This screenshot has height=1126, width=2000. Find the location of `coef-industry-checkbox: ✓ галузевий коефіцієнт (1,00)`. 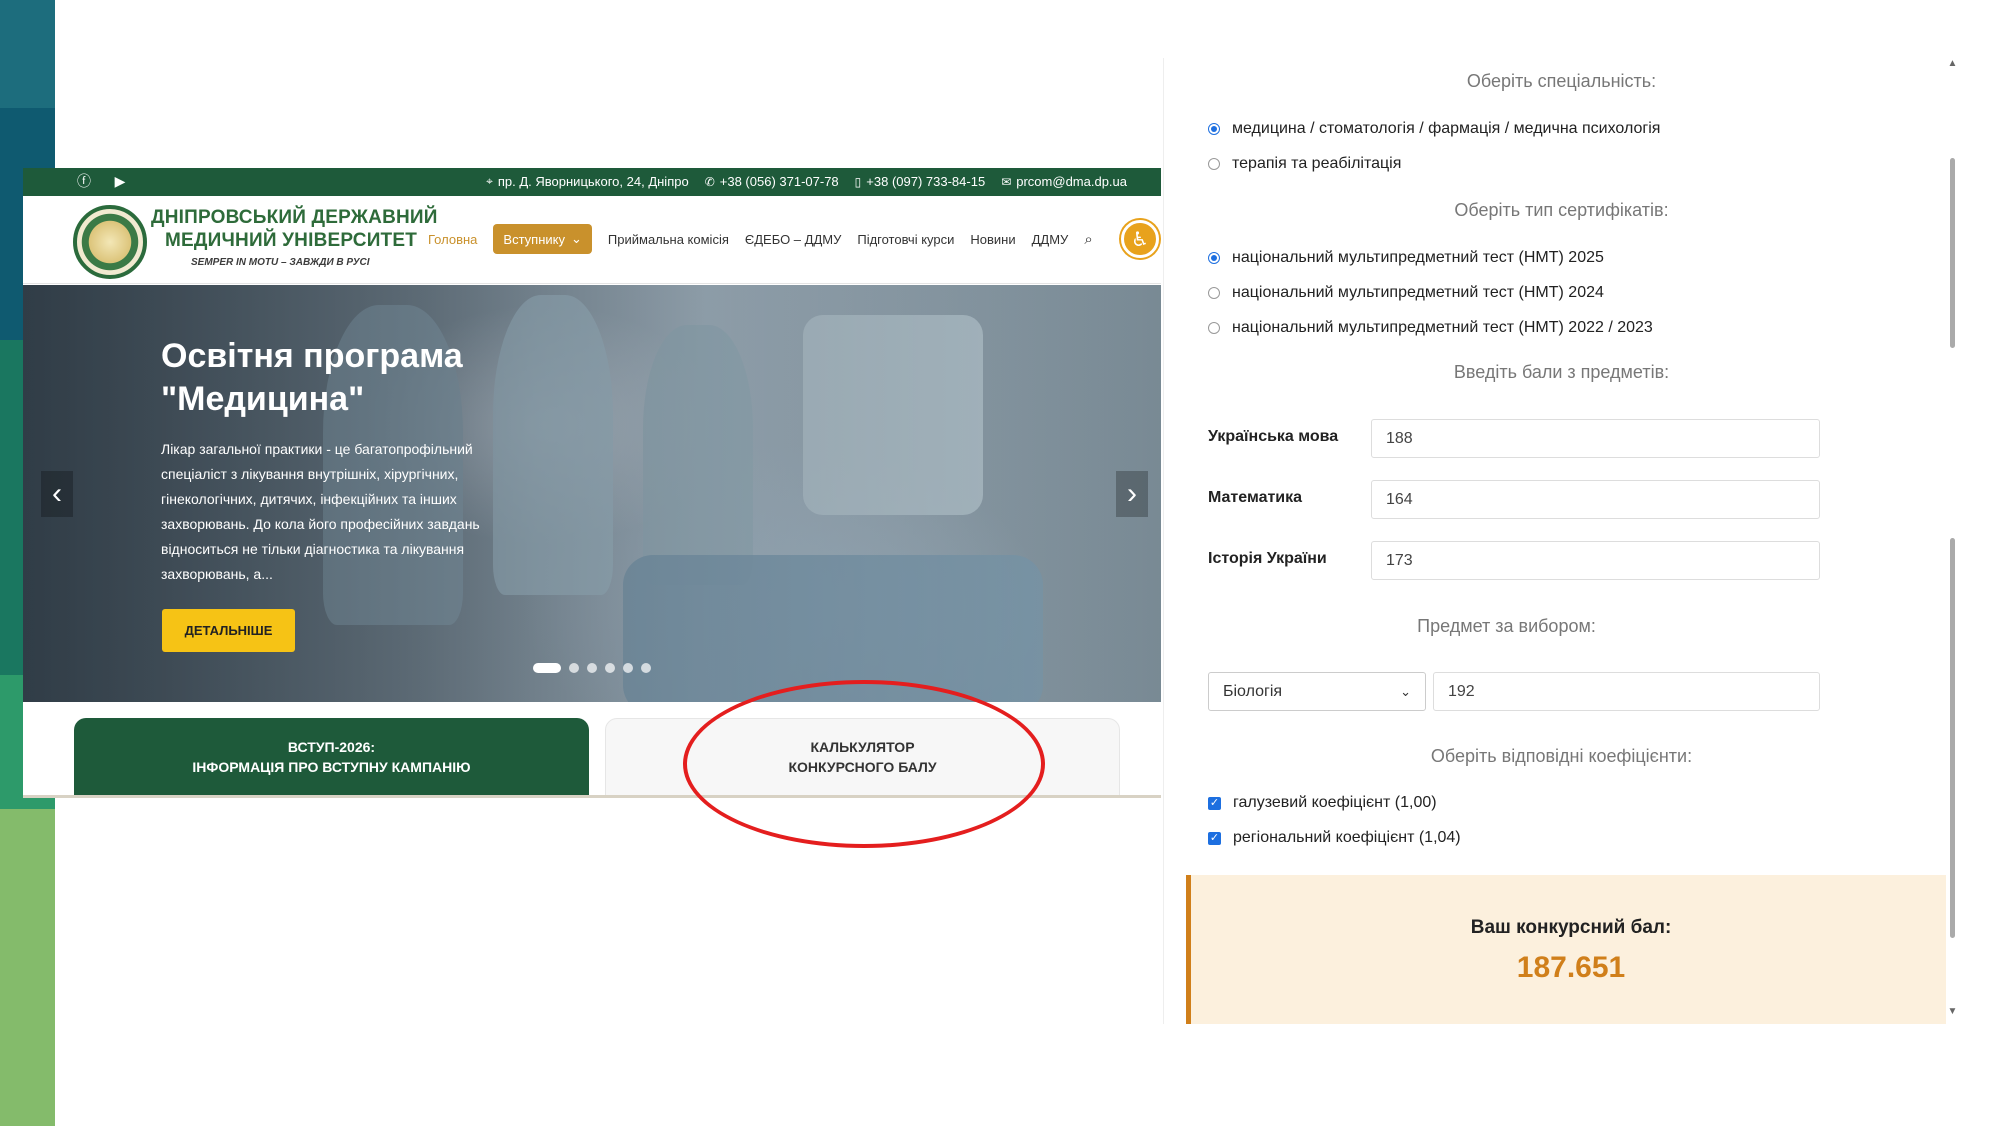

coef-industry-checkbox: ✓ галузевий коефіцієнт (1,00) is located at coordinates (1322, 803).